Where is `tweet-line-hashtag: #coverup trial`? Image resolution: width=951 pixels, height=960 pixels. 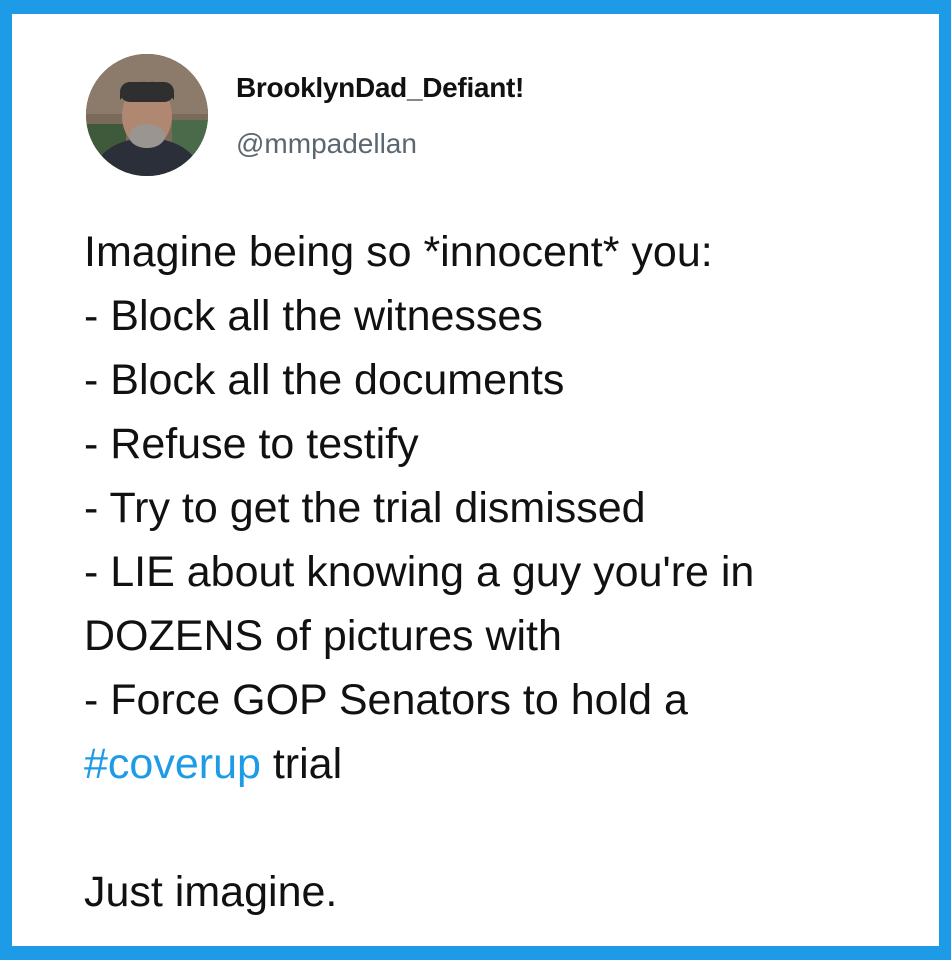
tweet-line-hashtag: #coverup trial is located at coordinates (484, 764).